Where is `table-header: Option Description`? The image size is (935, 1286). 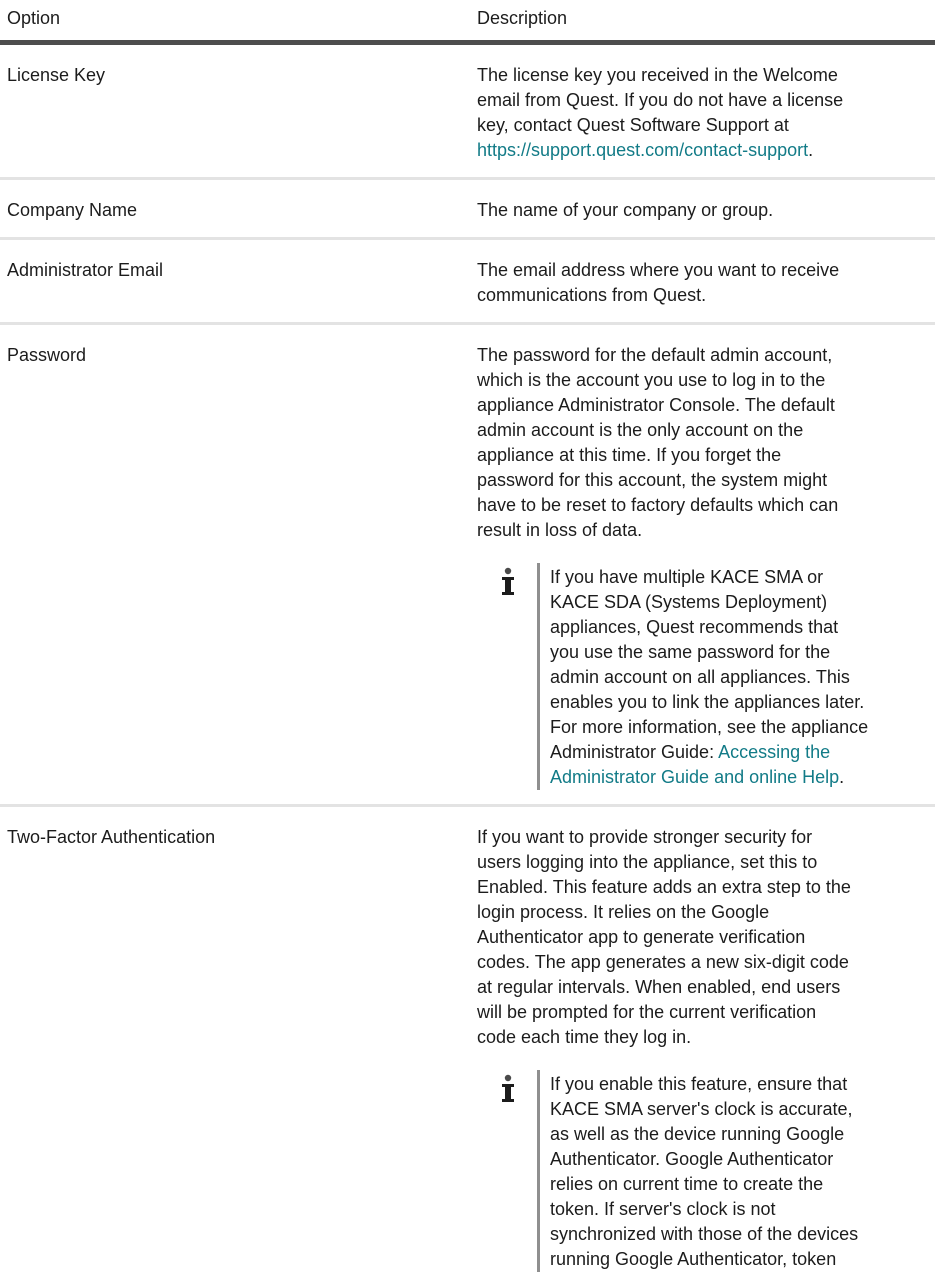 table-header: Option Description is located at coordinates (467, 22).